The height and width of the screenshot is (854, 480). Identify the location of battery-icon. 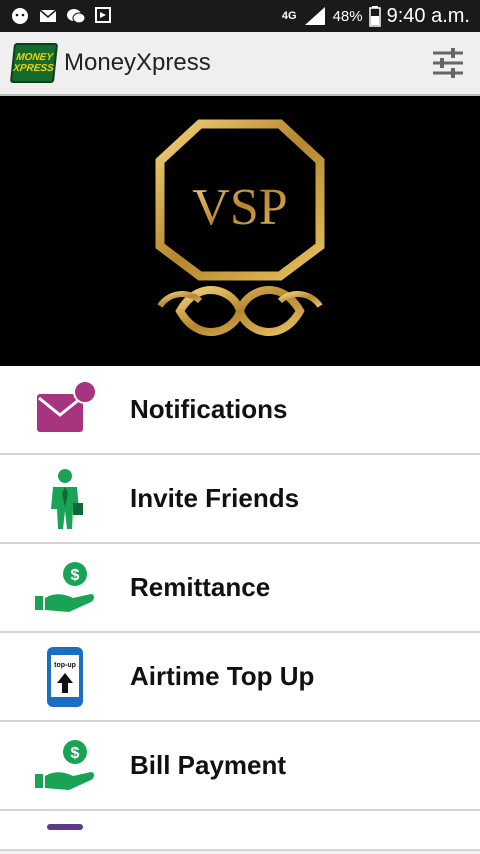
(374, 16).